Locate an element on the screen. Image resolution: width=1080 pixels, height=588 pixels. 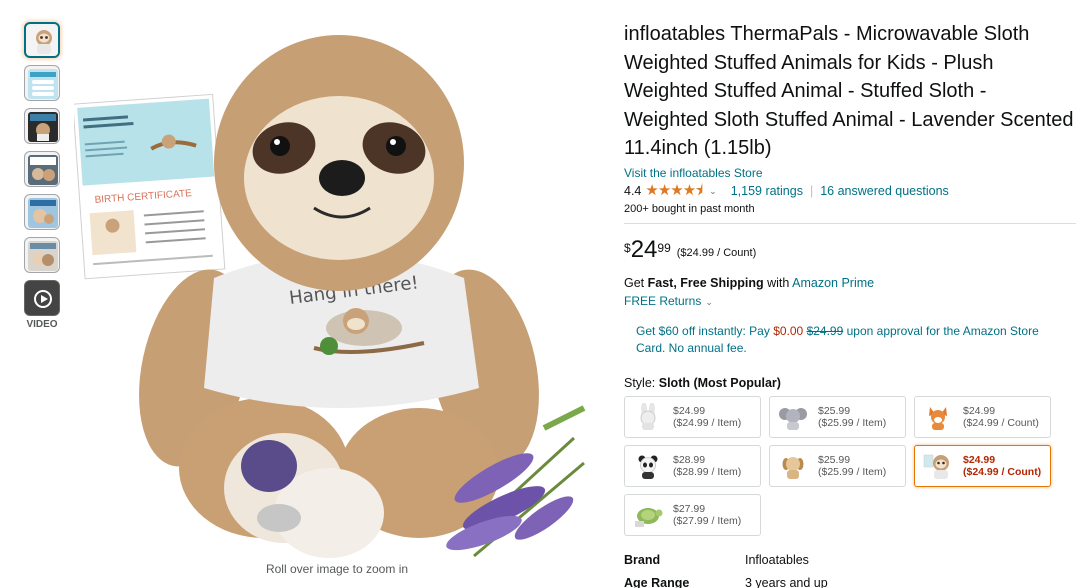
bunny-plush-icon is located at coordinates (648, 416).